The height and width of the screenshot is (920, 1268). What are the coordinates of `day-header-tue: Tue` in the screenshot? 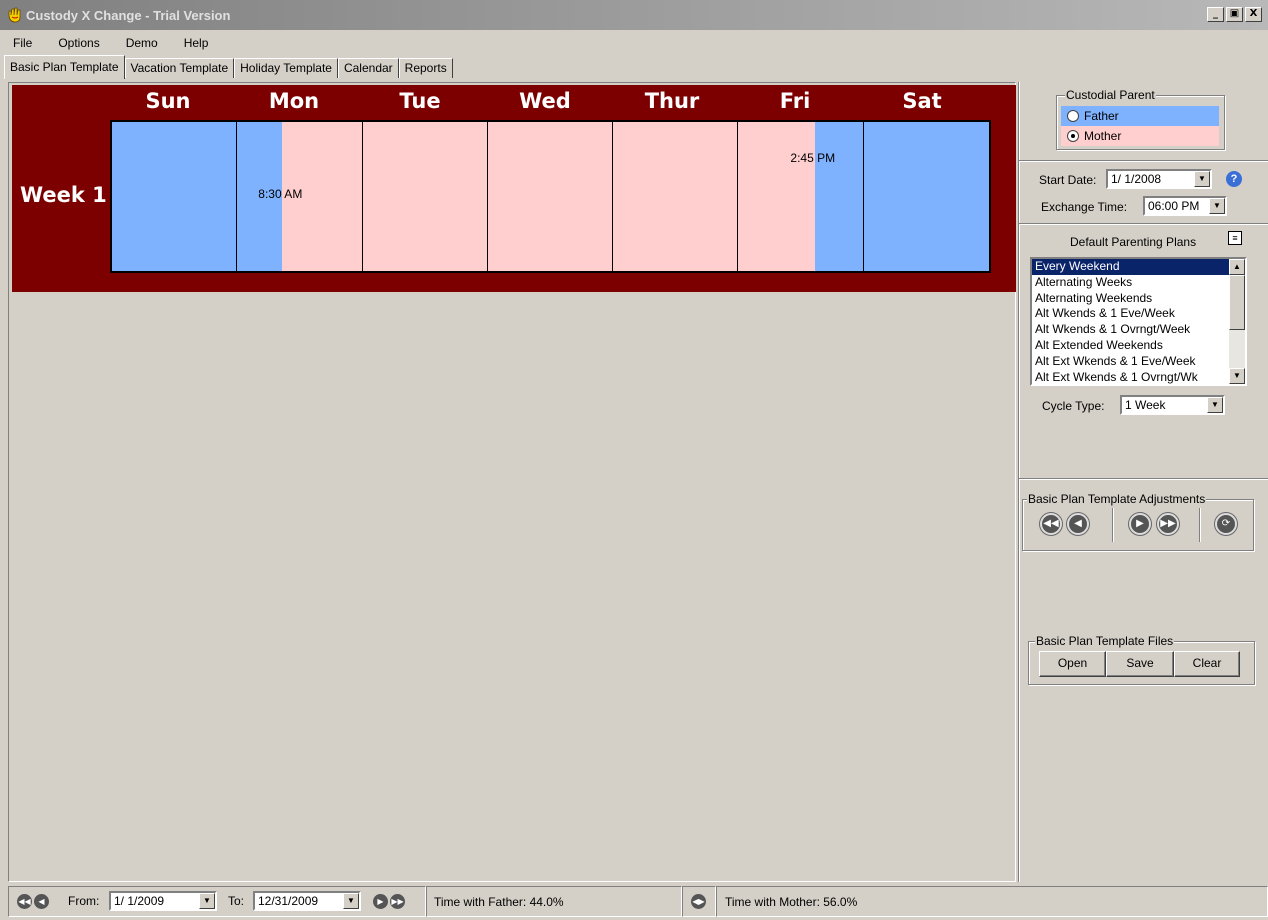 It's located at (420, 101).